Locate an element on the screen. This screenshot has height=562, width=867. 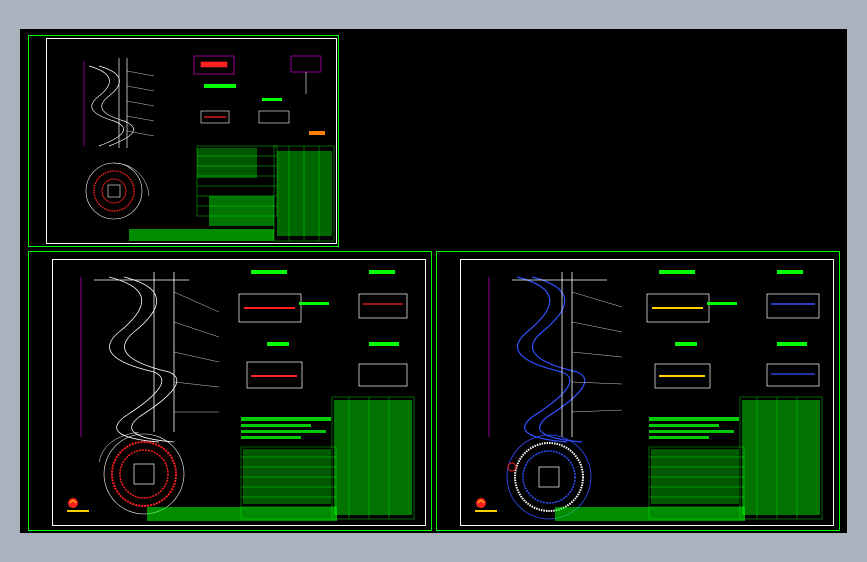
detail-titles is located at coordinates (264, 109).